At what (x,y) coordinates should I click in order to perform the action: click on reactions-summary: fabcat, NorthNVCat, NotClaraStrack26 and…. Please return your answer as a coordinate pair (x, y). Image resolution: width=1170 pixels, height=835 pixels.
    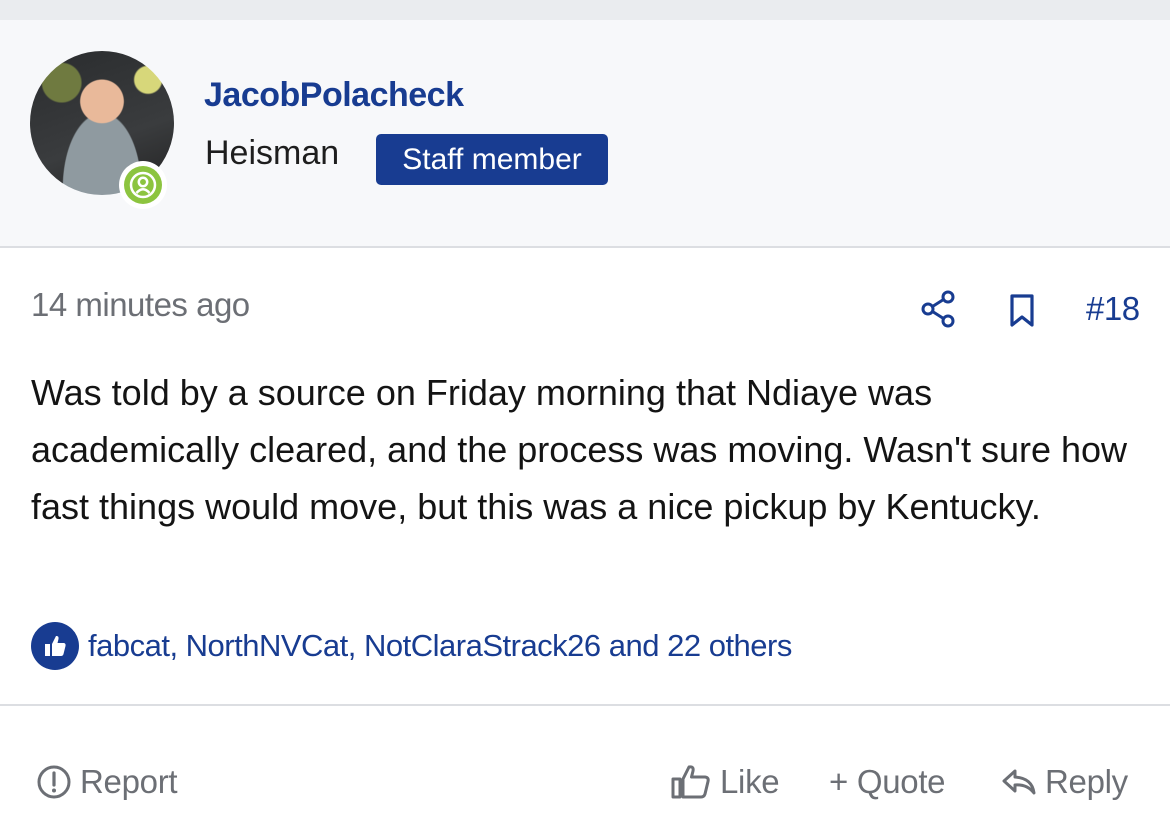
    Looking at the image, I should click on (411, 646).